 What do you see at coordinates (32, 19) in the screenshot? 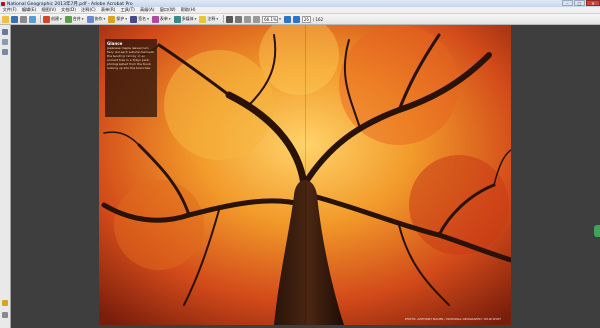
I see `email-icon` at bounding box center [32, 19].